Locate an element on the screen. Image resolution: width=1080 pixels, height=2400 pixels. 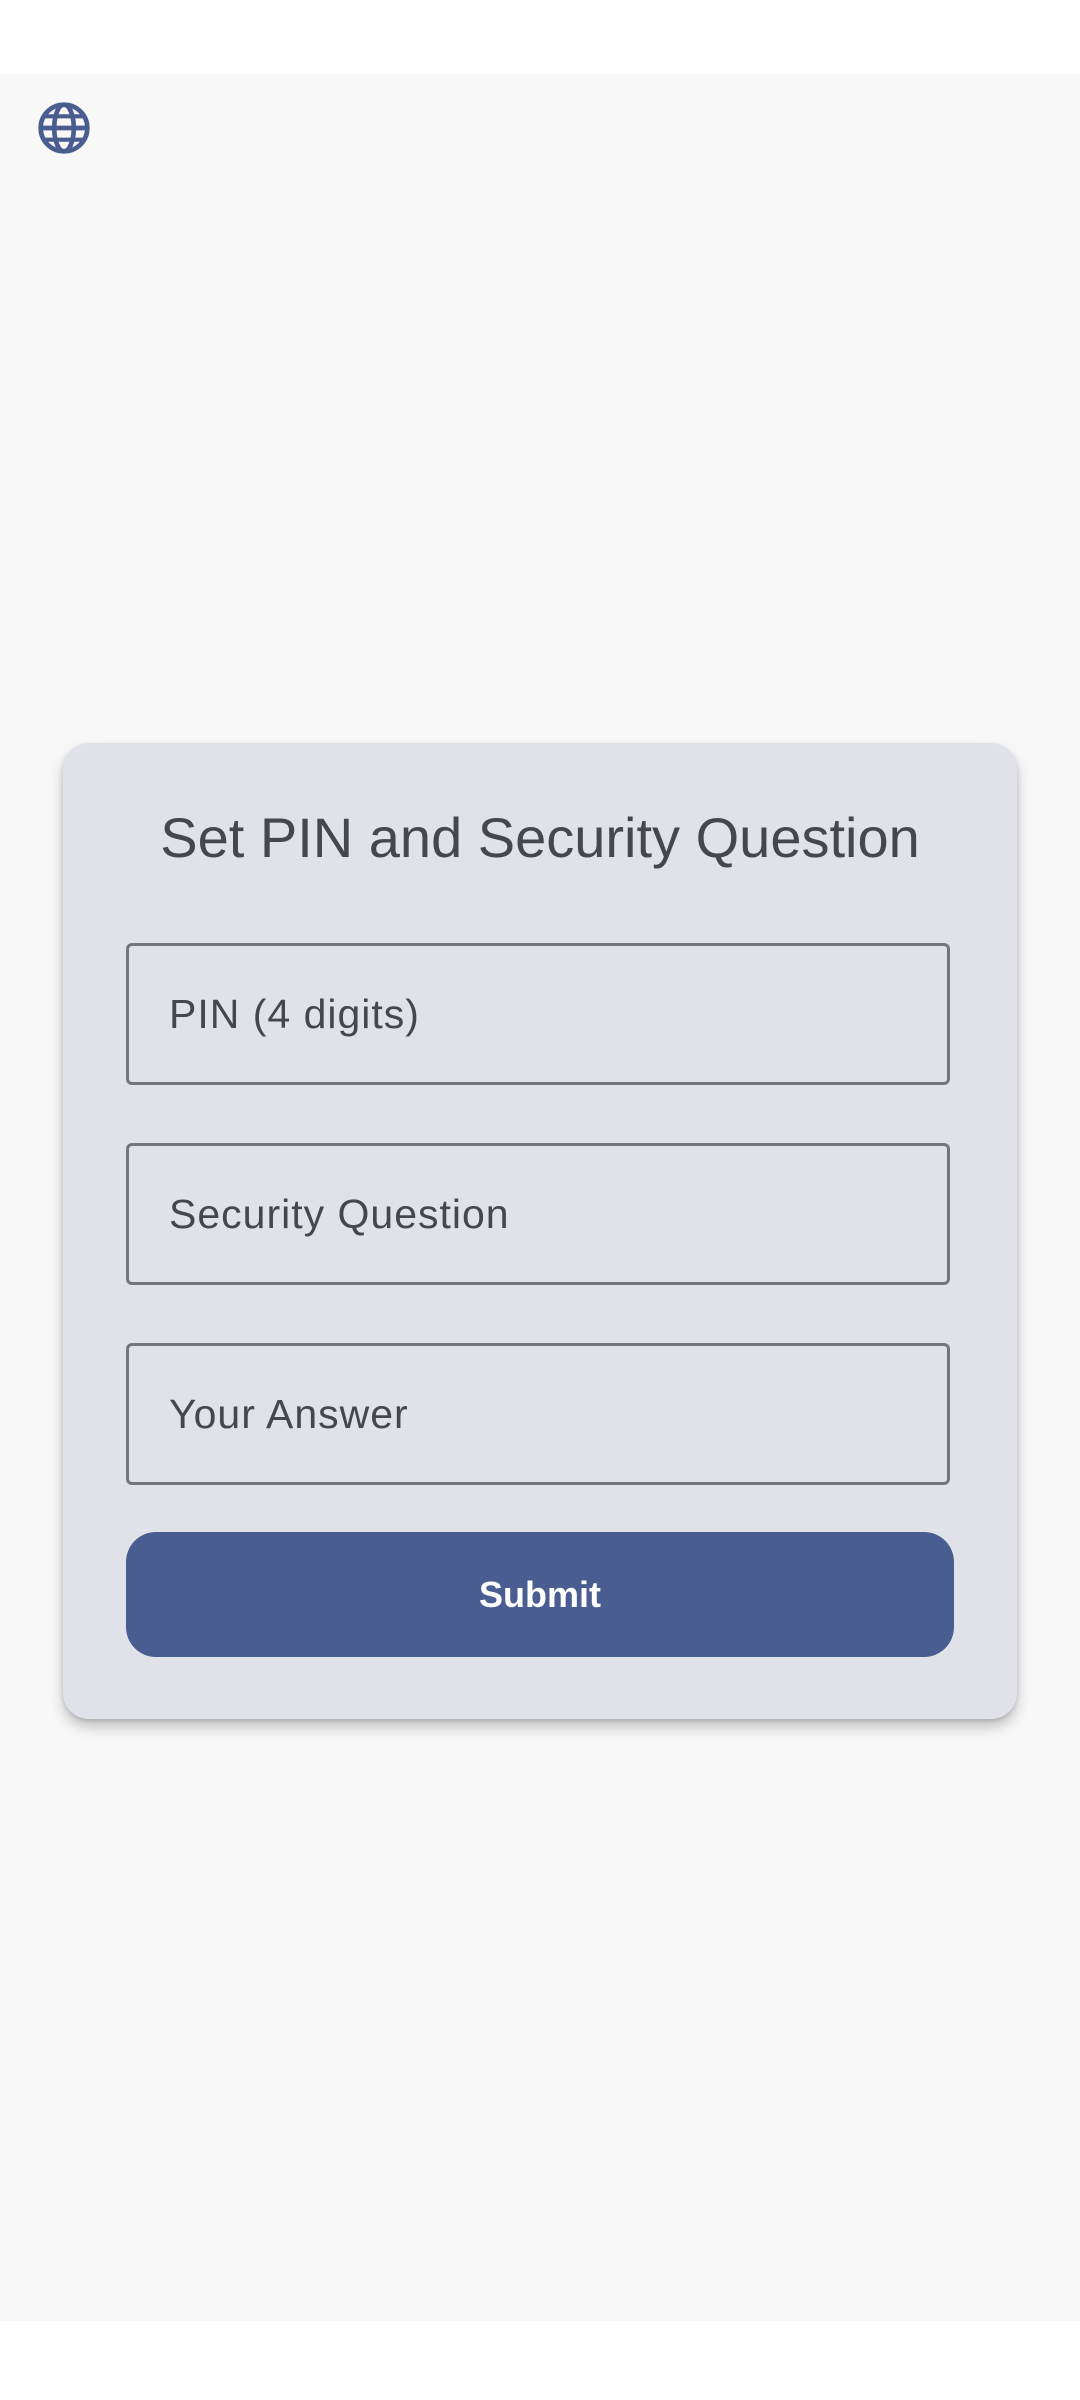
answer-input-label: Your Answer is located at coordinates (289, 1413).